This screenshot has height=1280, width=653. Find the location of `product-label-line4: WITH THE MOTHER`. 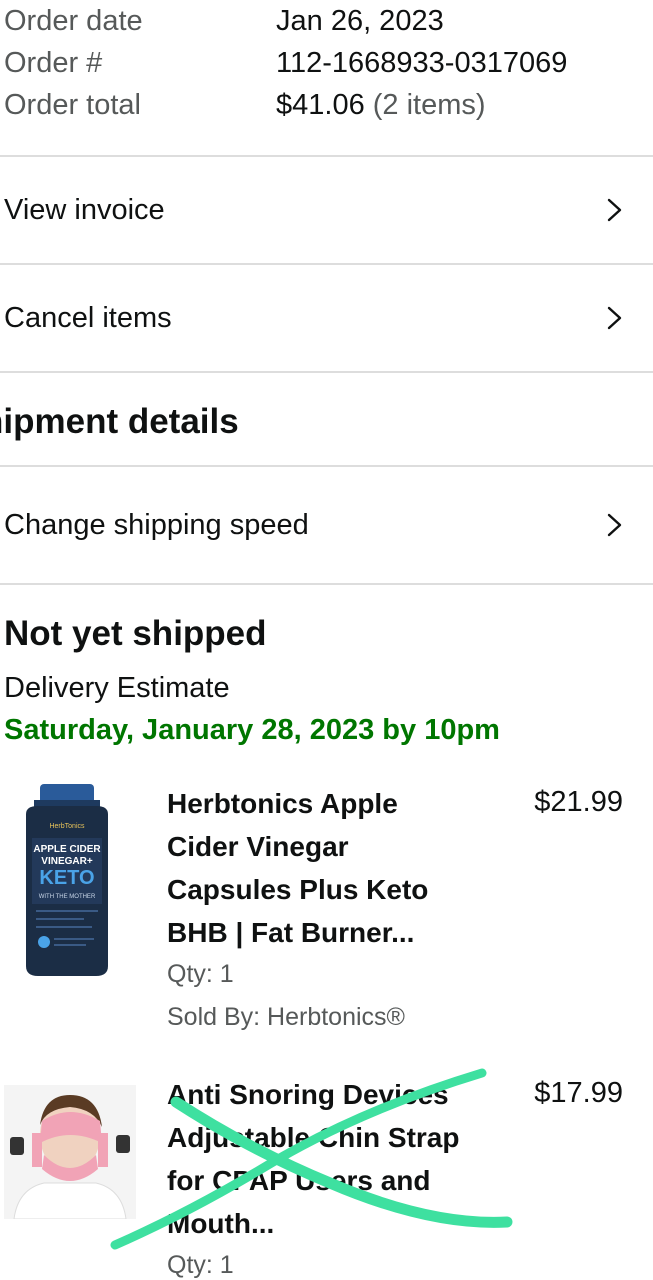

product-label-line4: WITH THE MOTHER is located at coordinates (67, 897).